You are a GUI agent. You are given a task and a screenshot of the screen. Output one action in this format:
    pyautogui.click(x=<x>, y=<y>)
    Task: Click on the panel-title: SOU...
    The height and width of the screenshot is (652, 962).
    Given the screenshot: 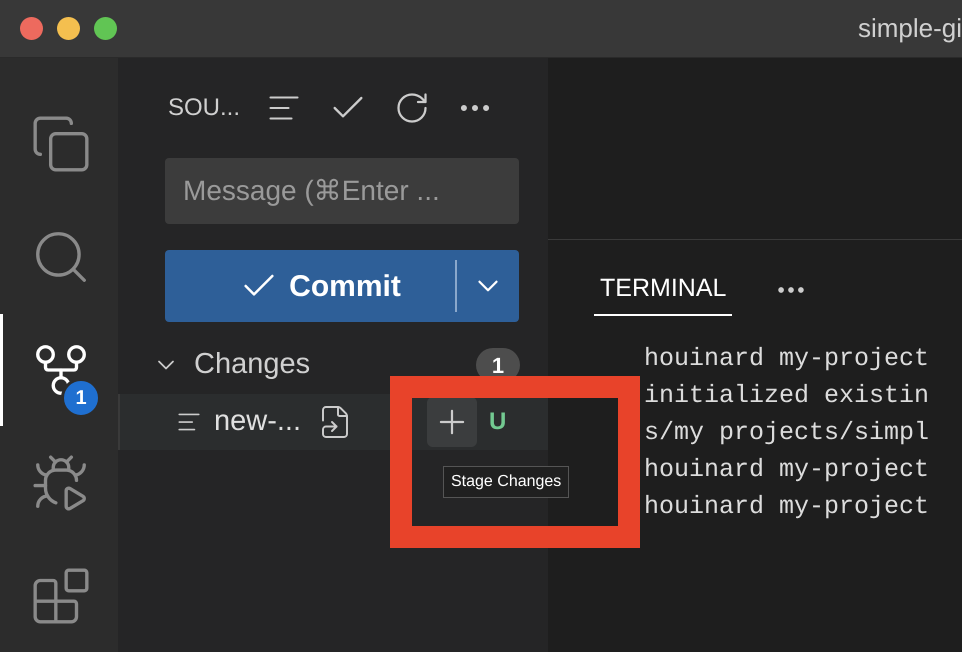 What is the action you would take?
    pyautogui.click(x=204, y=108)
    